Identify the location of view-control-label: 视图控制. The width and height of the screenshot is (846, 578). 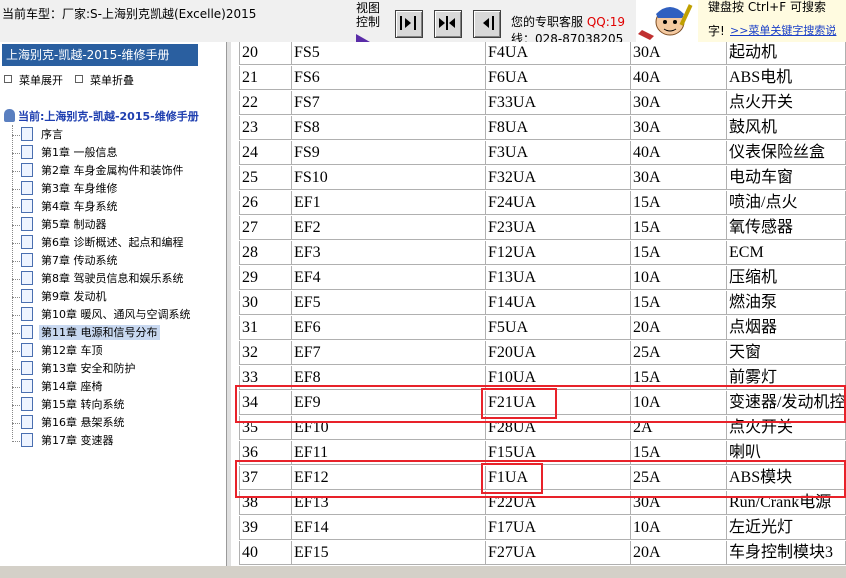
(369, 15).